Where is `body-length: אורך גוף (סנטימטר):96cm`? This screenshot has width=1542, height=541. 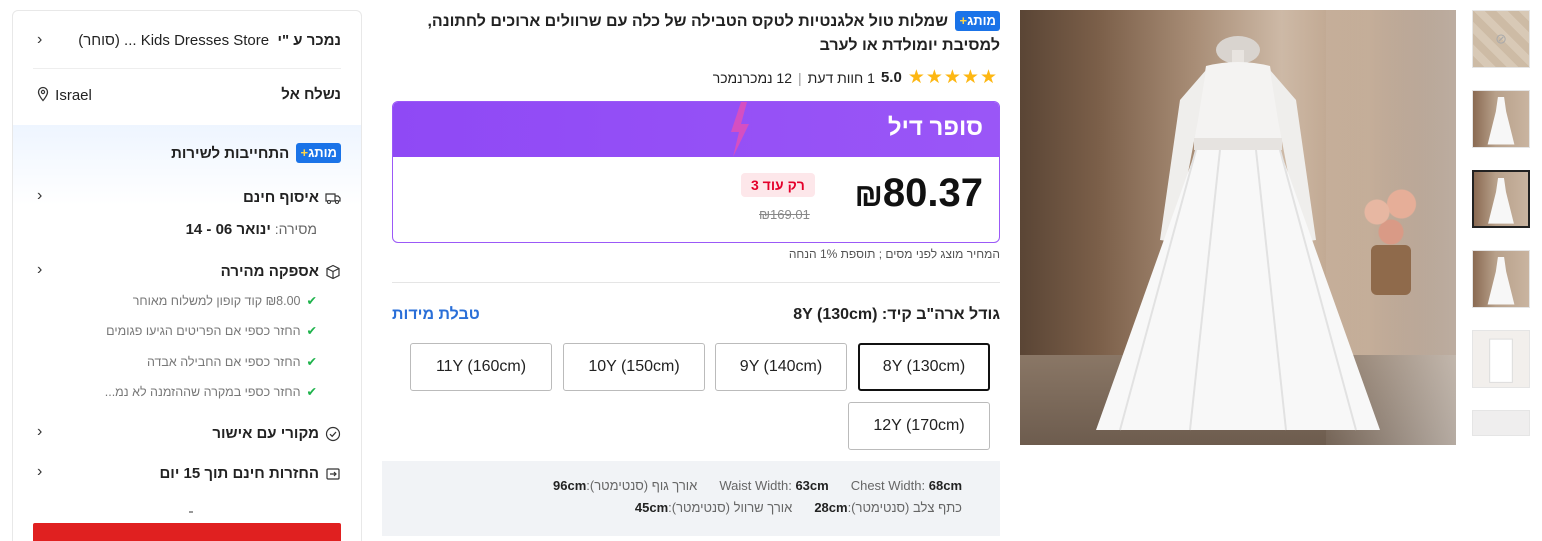
body-length: אורך גוף (סנטימטר):96cm is located at coordinates (625, 485).